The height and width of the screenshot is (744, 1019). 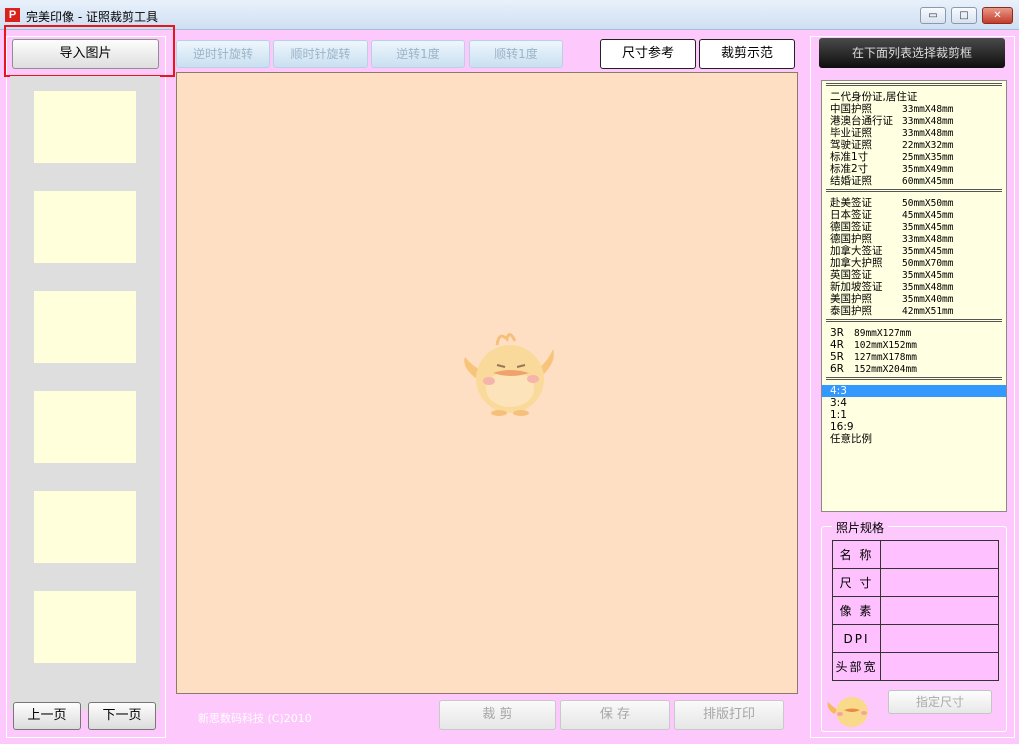 I want to click on spec-label-size: 尺 寸, so click(x=856, y=582).